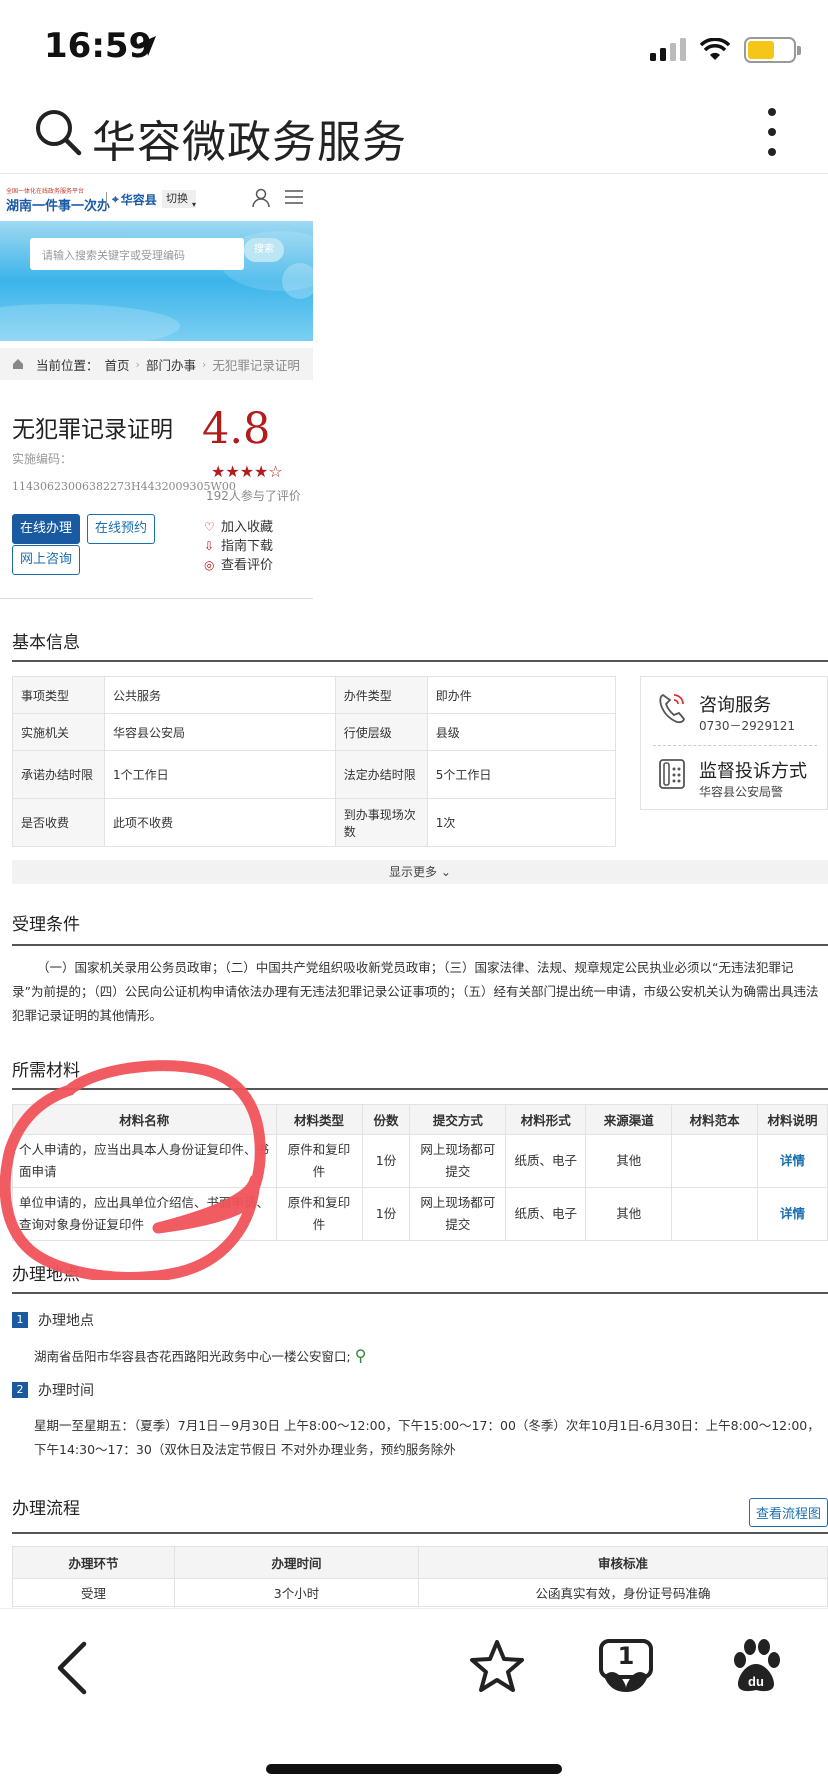  I want to click on breadcrumb-current: 无犯罪记录证明, so click(256, 365).